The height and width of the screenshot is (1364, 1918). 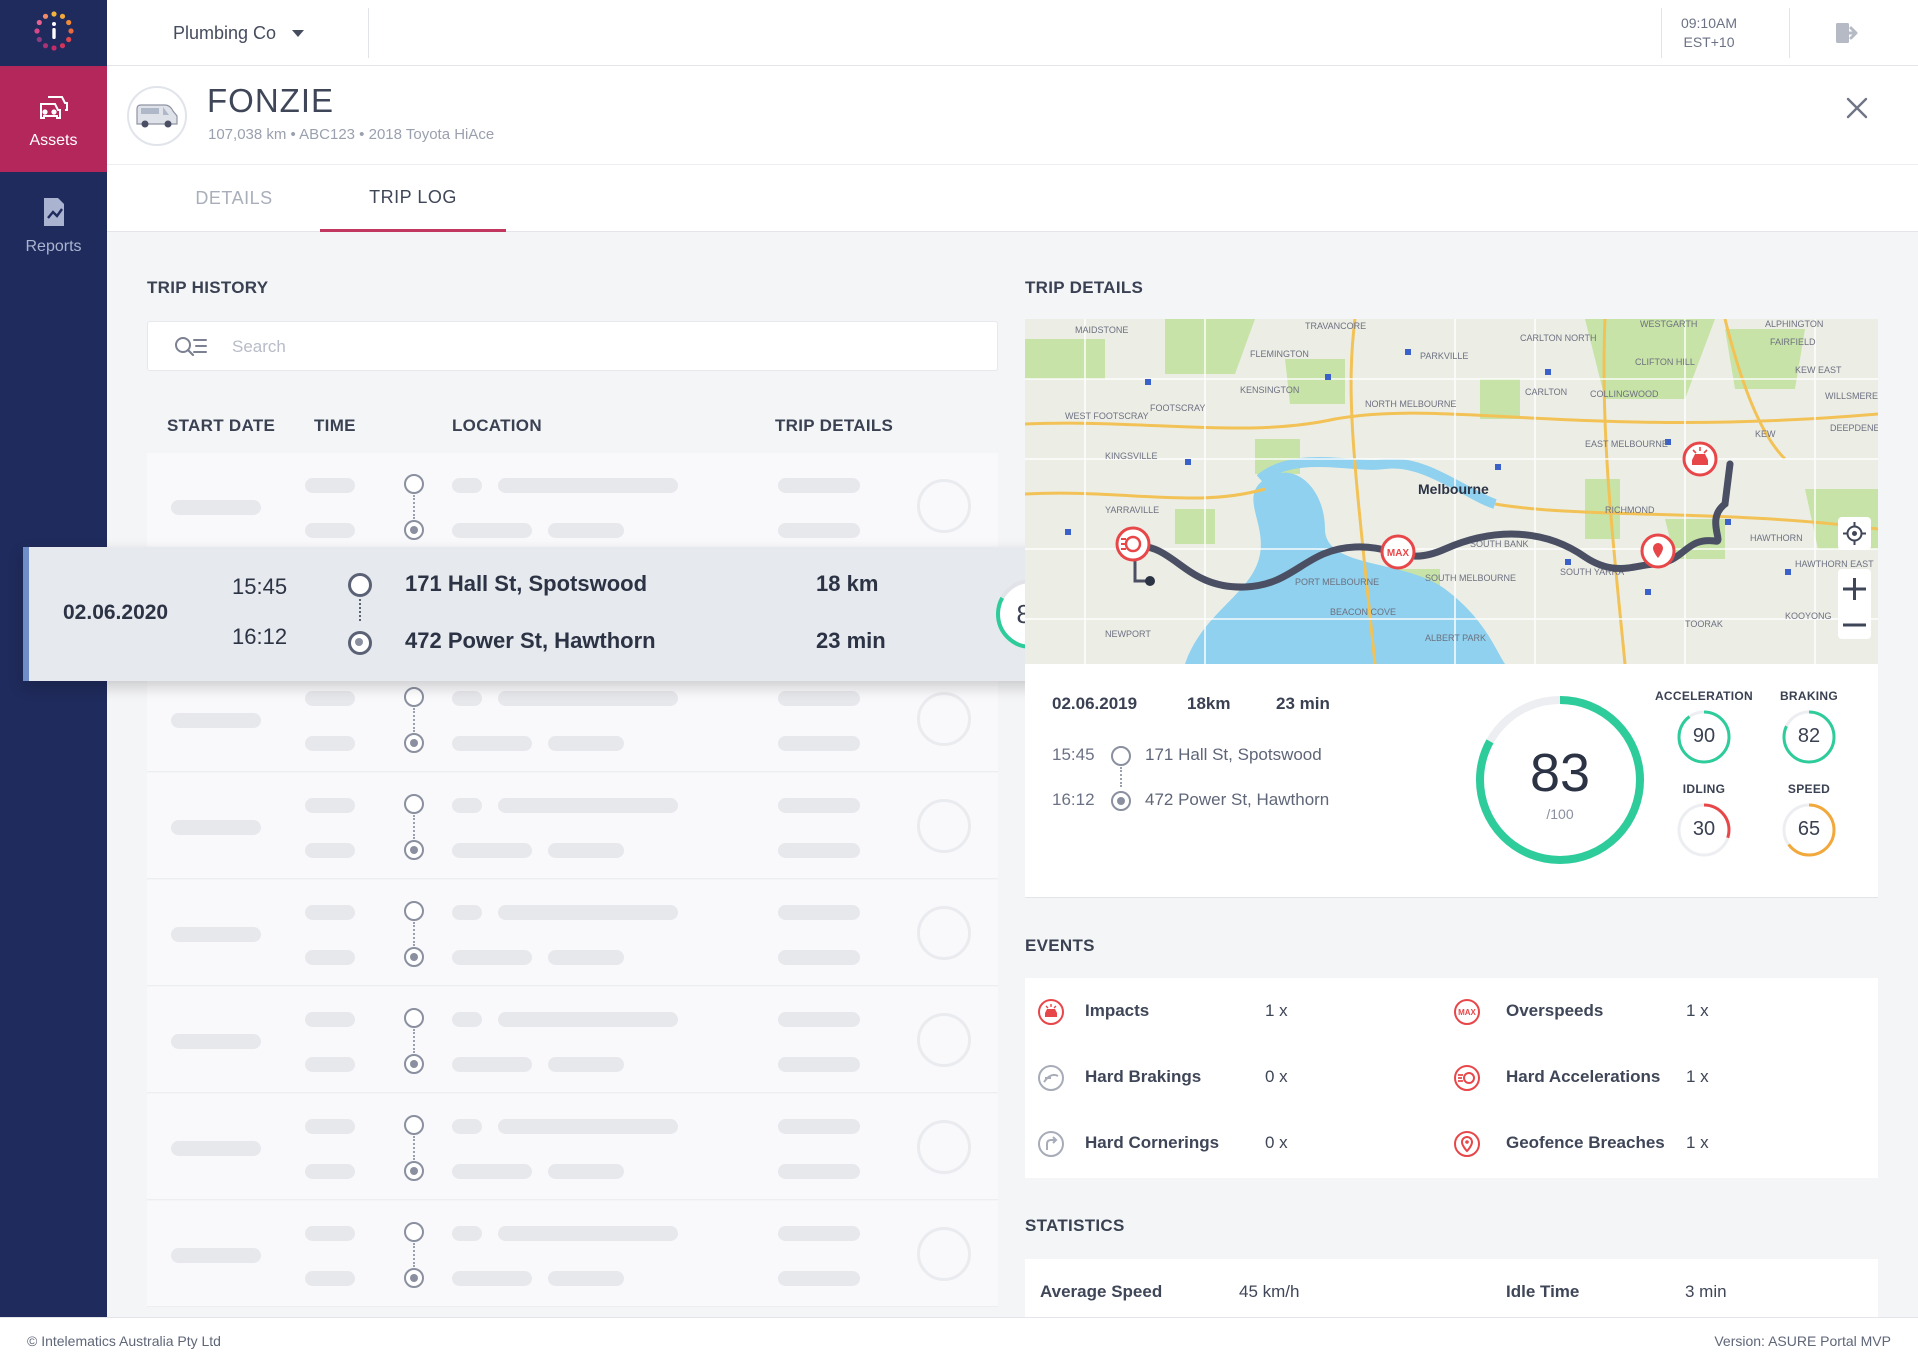 What do you see at coordinates (234, 198) in the screenshot?
I see `tab-details: DETAILS` at bounding box center [234, 198].